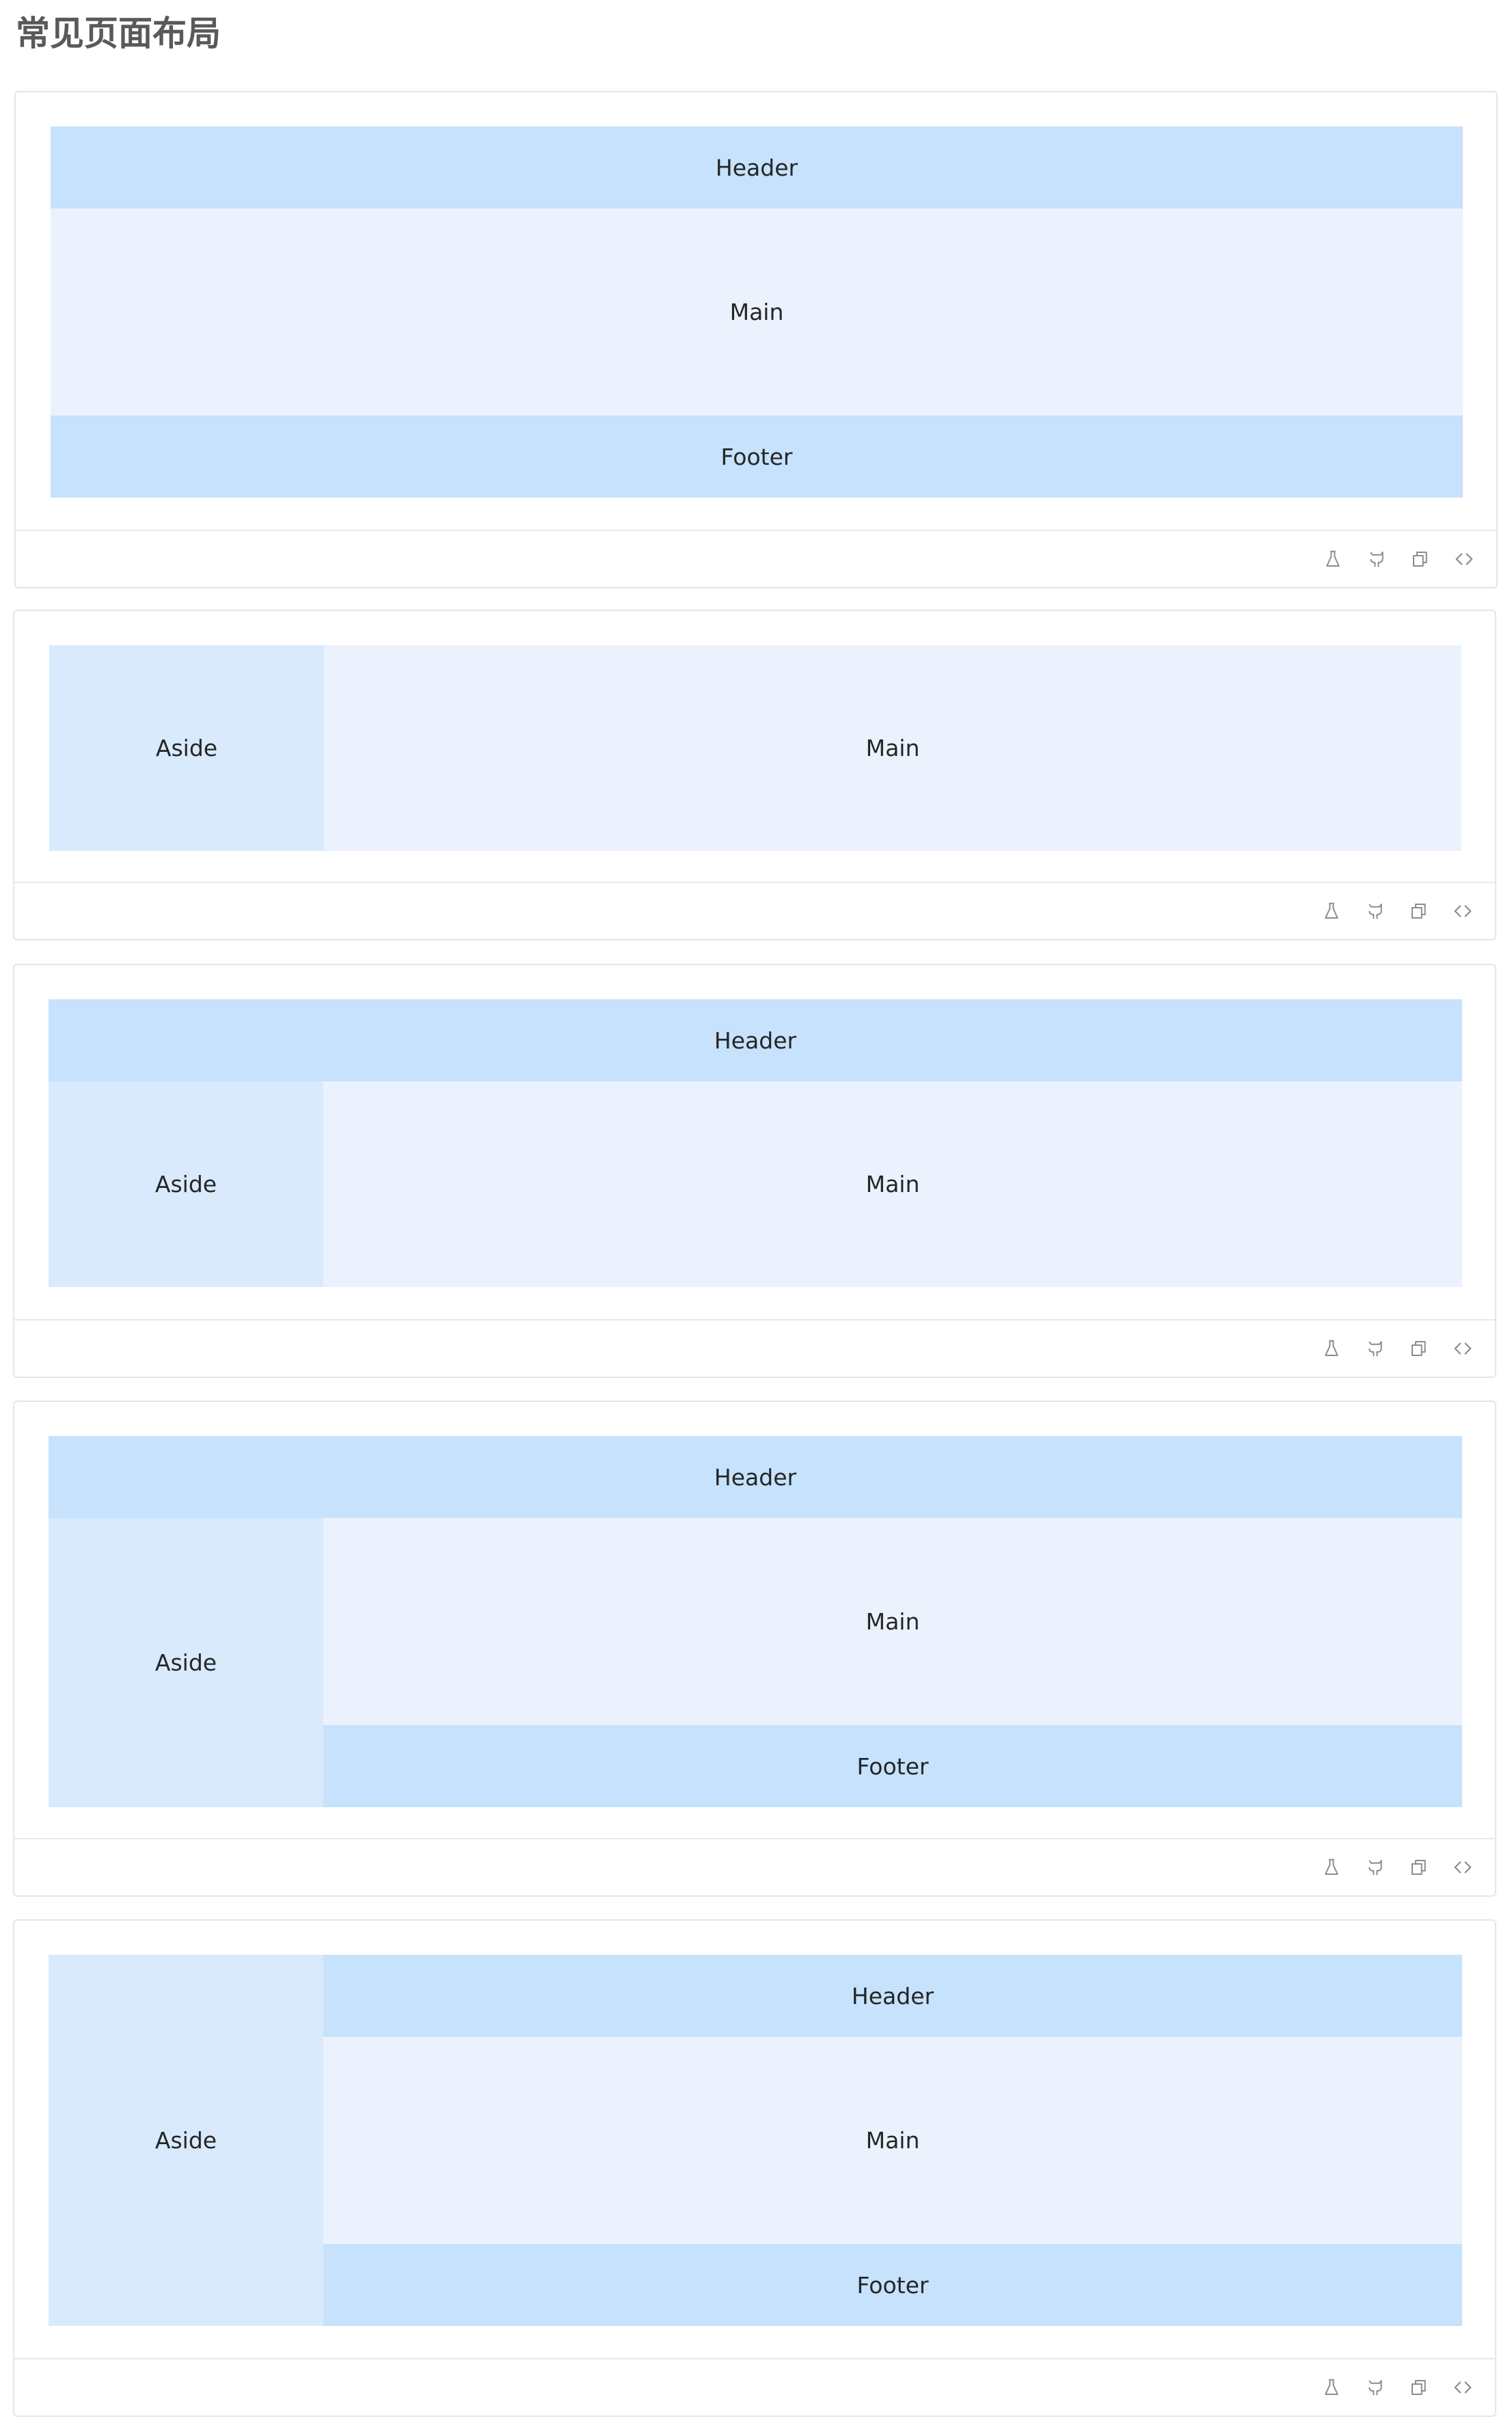  I want to click on layout-preview: Aside Main, so click(755, 748).